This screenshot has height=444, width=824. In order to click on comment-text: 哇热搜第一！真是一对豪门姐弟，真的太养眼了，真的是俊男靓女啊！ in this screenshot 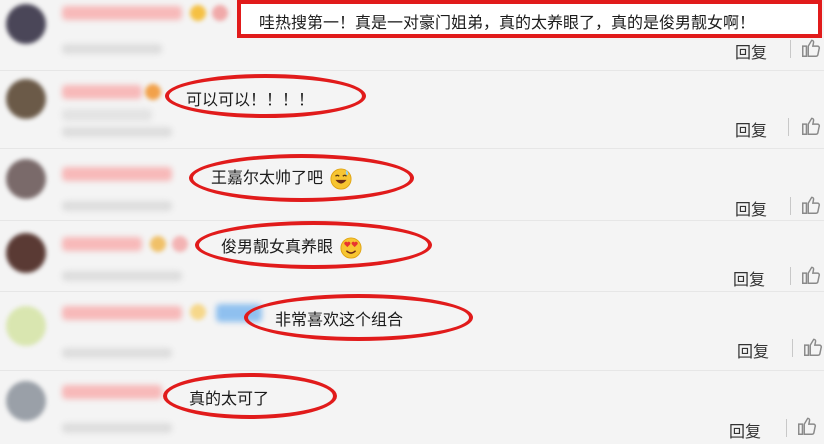, I will do `click(507, 22)`.